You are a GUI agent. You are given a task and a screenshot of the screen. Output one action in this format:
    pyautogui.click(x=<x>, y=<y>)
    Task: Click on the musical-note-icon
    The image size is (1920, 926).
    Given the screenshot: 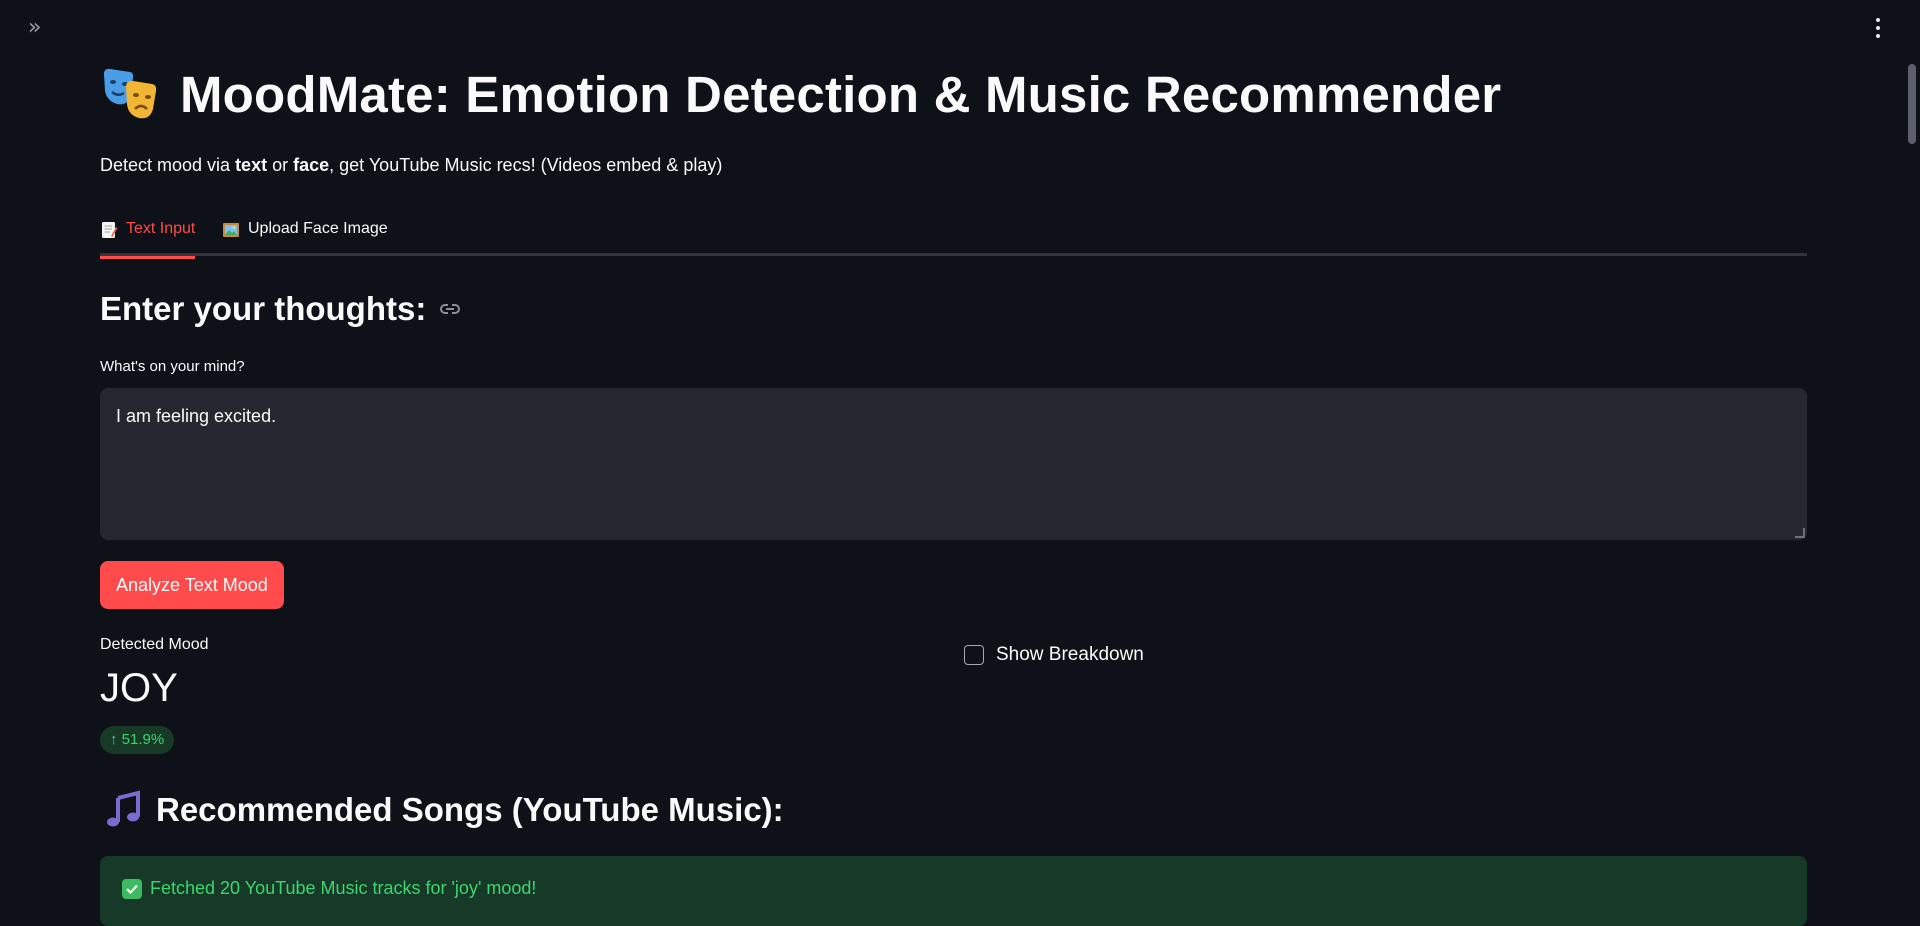 What is the action you would take?
    pyautogui.click(x=123, y=808)
    